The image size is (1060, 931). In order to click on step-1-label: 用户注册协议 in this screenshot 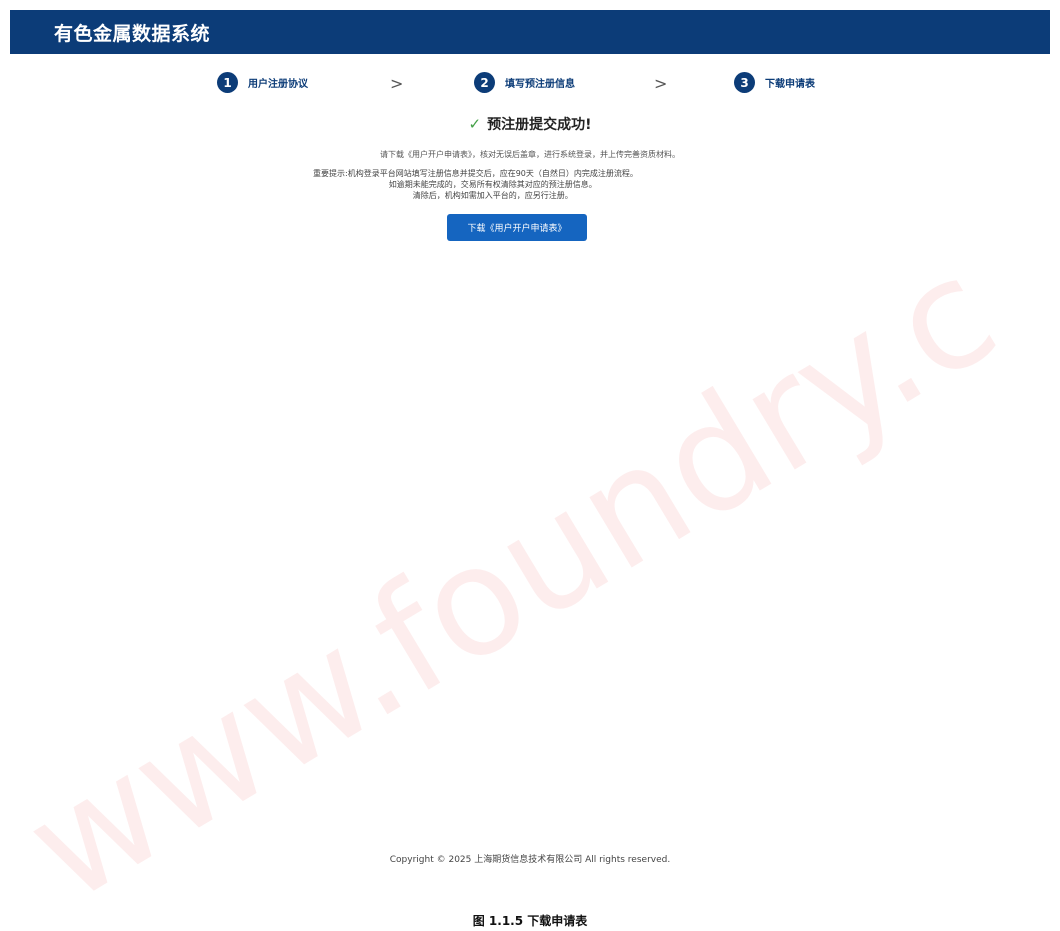, I will do `click(278, 84)`.